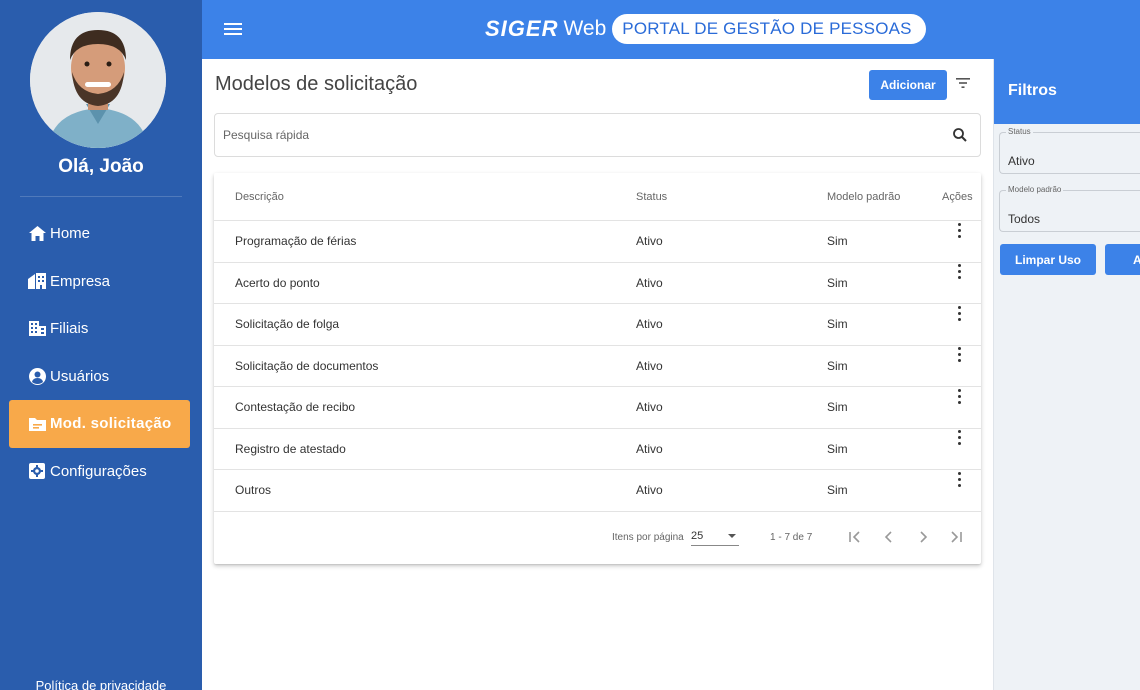 The height and width of the screenshot is (690, 1140). I want to click on column-header-descricao: Descrição, so click(259, 196).